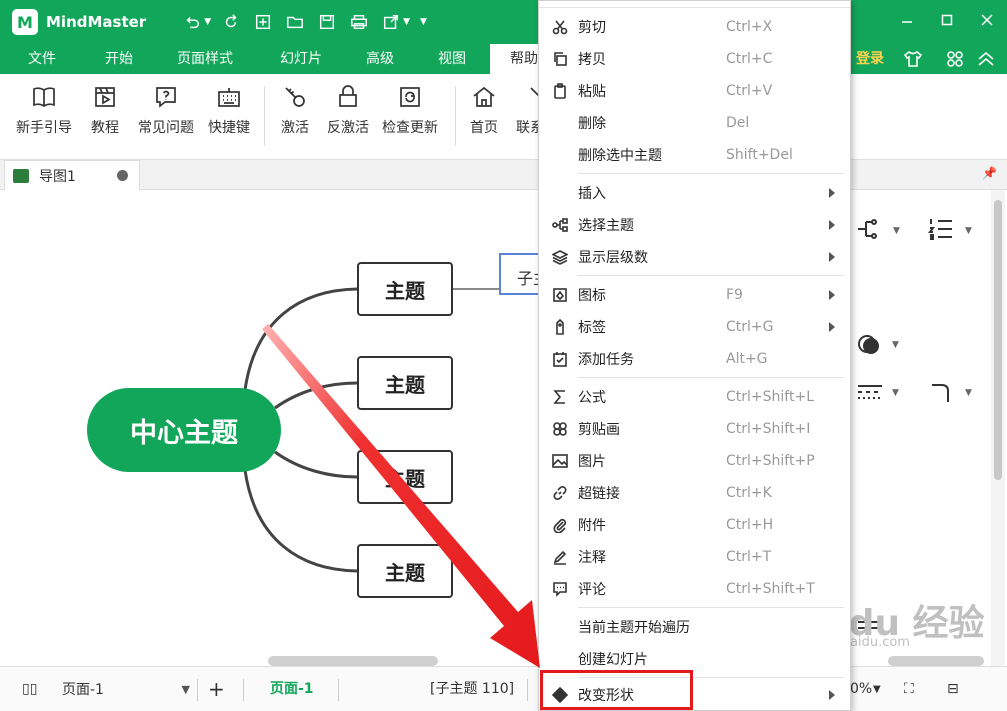  I want to click on menu-item-shortcut: Shift+Del, so click(759, 155).